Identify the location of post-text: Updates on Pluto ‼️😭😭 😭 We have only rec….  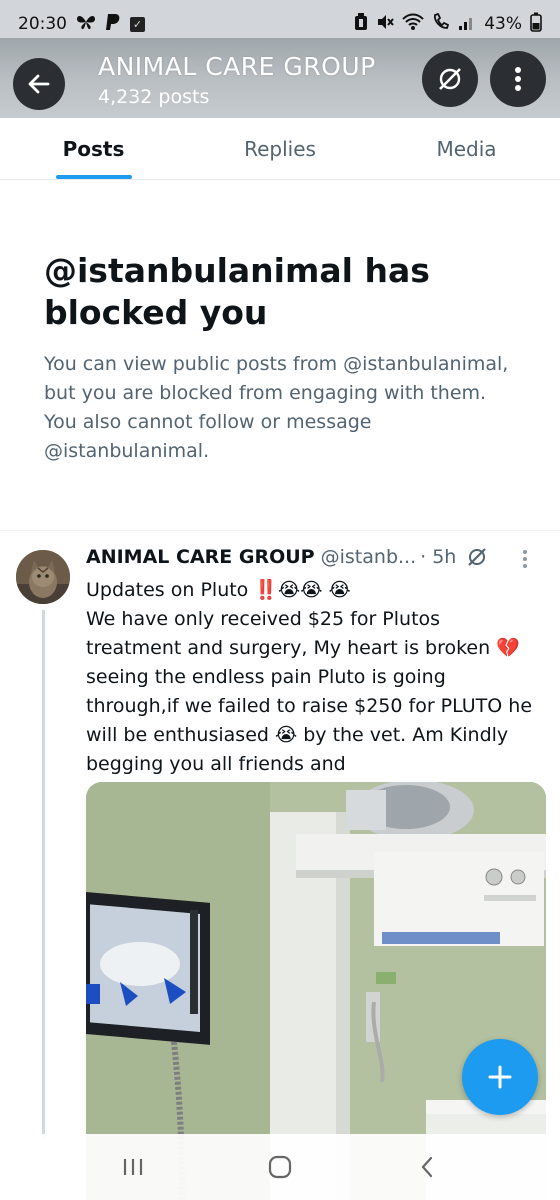
(311, 677).